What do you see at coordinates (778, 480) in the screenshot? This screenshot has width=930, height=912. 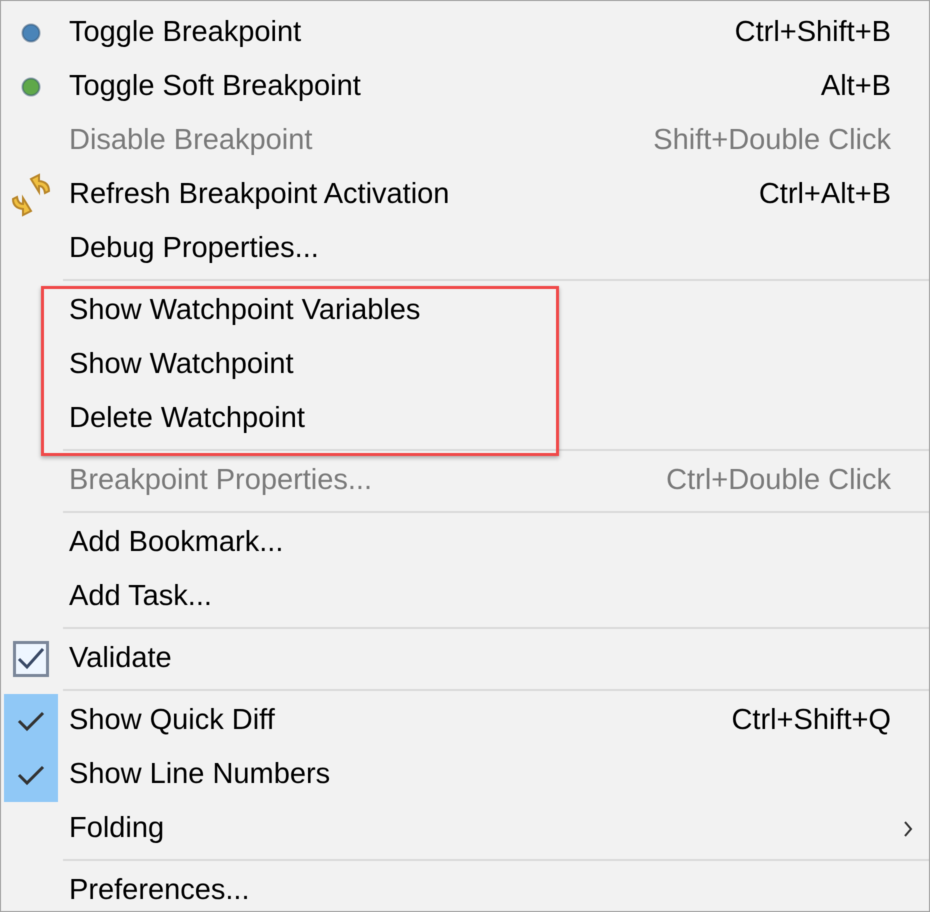 I see `shortcut-text: Ctrl+Double Click` at bounding box center [778, 480].